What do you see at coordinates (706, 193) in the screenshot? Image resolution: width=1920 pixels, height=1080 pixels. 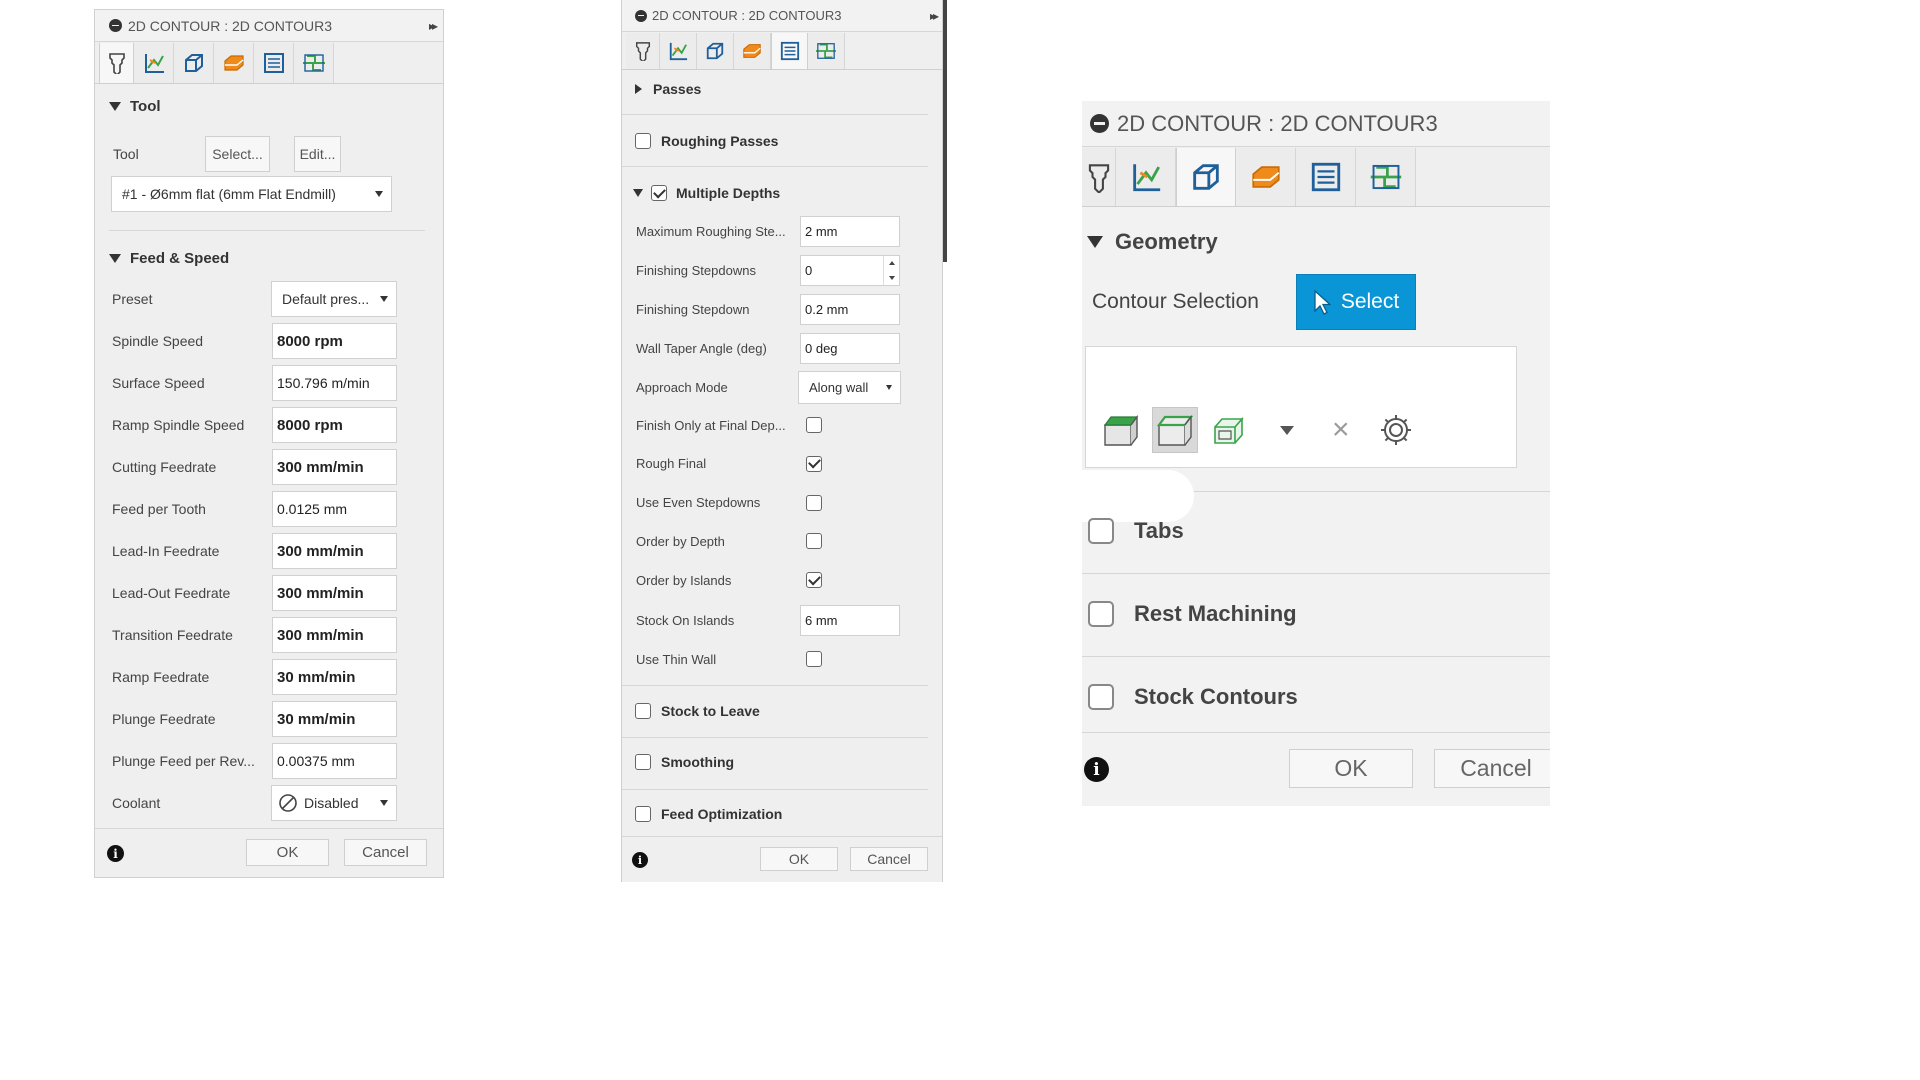 I see `multiple-depths-row: Multiple Depths` at bounding box center [706, 193].